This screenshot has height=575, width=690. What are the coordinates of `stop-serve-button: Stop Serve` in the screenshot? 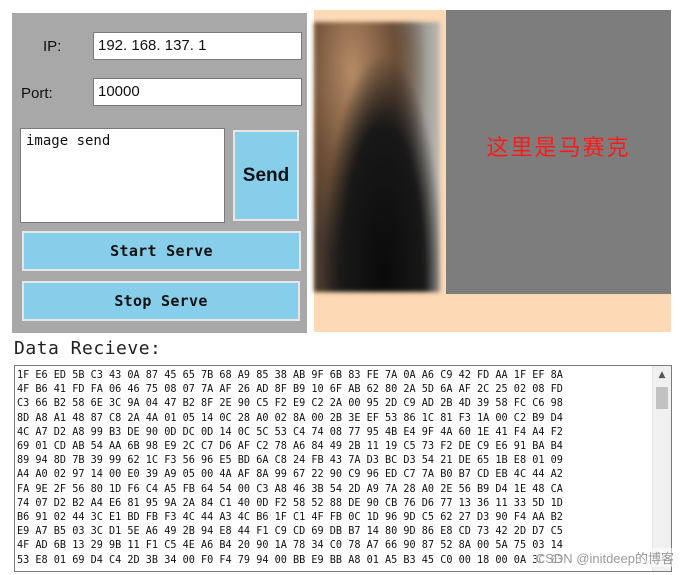 It's located at (161, 301).